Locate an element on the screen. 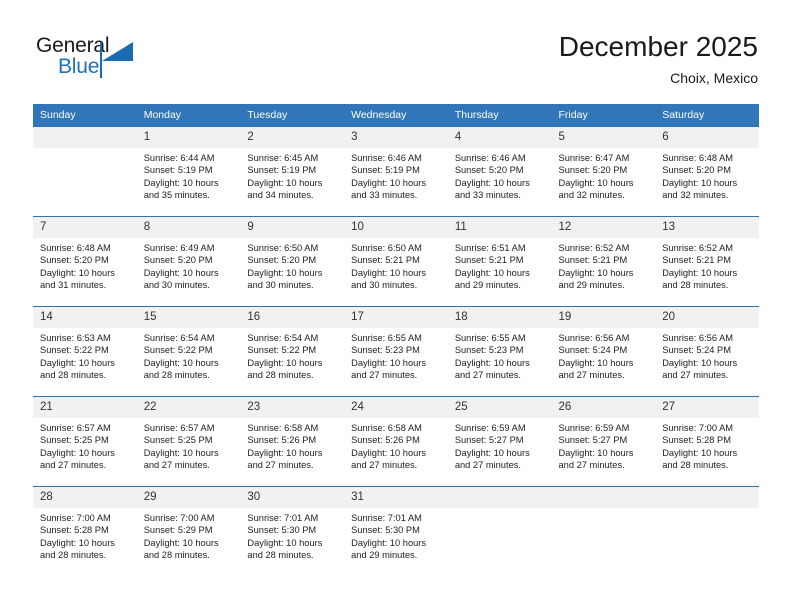 This screenshot has height=612, width=792. sunset-text: Sunset: 5:20 PM is located at coordinates (593, 170).